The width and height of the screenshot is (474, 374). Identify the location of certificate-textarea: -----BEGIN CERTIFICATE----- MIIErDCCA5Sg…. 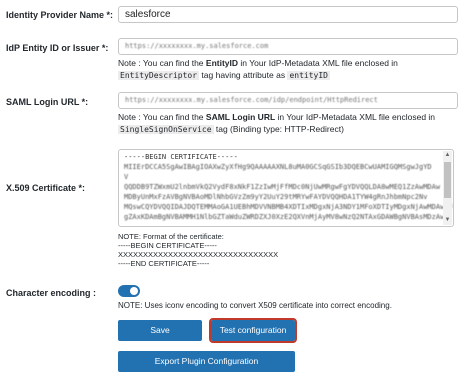
(286, 188).